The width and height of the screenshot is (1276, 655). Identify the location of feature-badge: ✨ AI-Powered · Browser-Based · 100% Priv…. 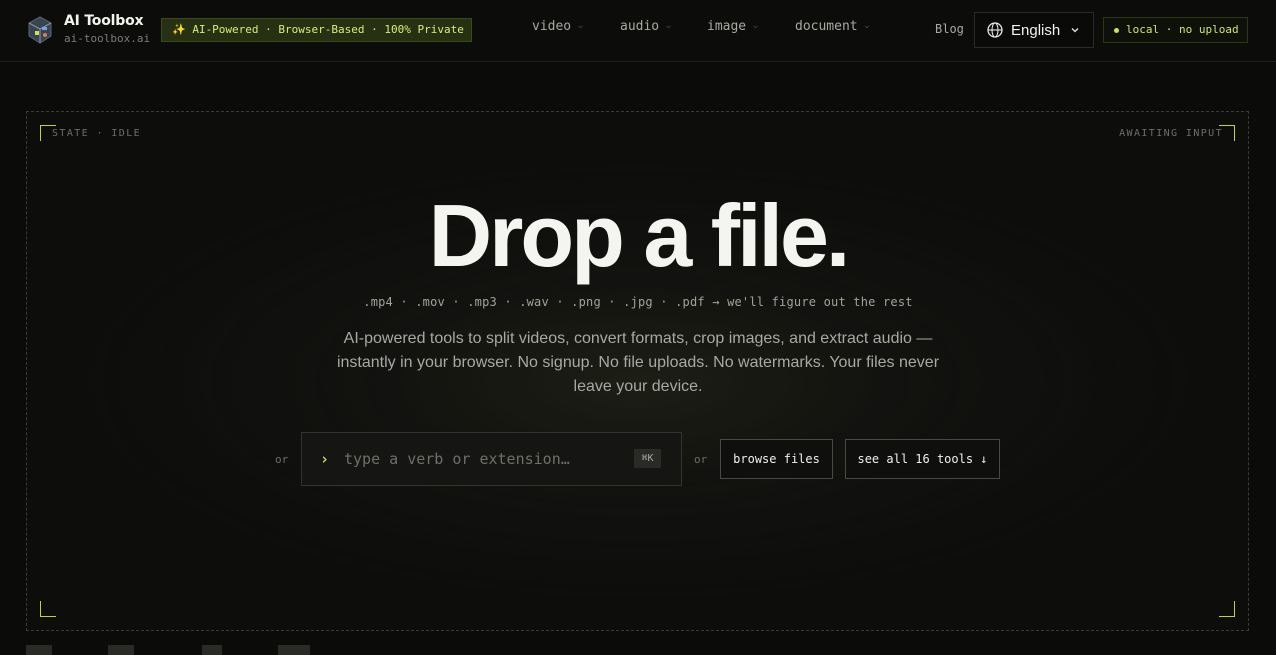
(316, 30).